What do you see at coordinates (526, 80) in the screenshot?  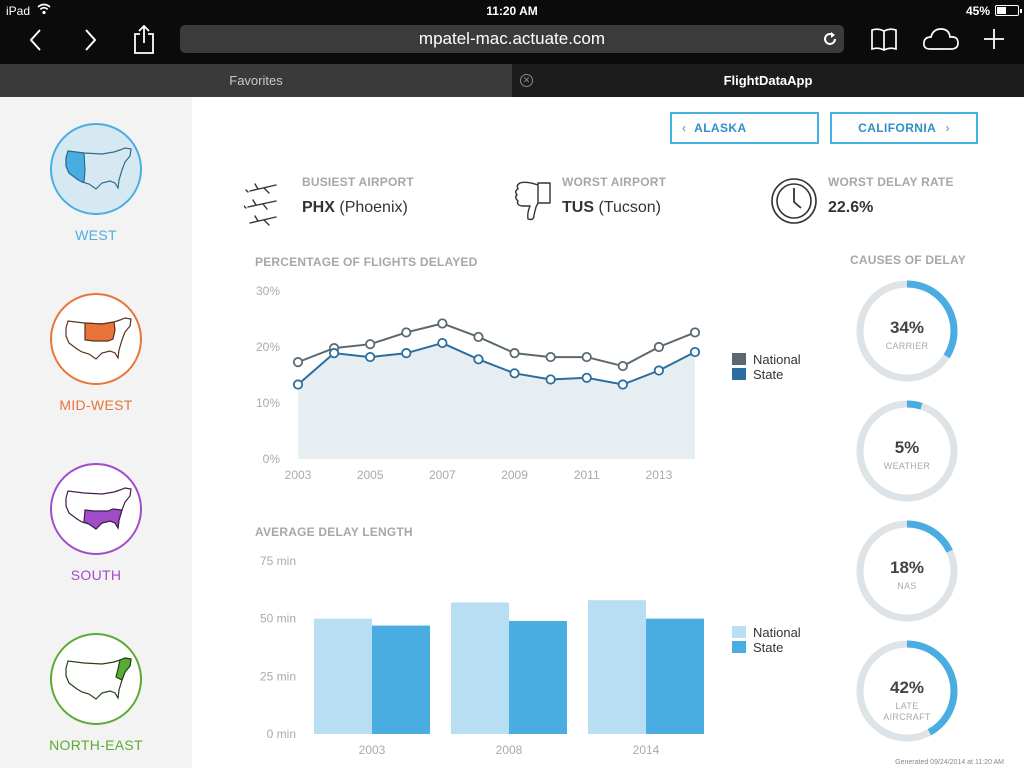 I see `close-tab-icon: ✕` at bounding box center [526, 80].